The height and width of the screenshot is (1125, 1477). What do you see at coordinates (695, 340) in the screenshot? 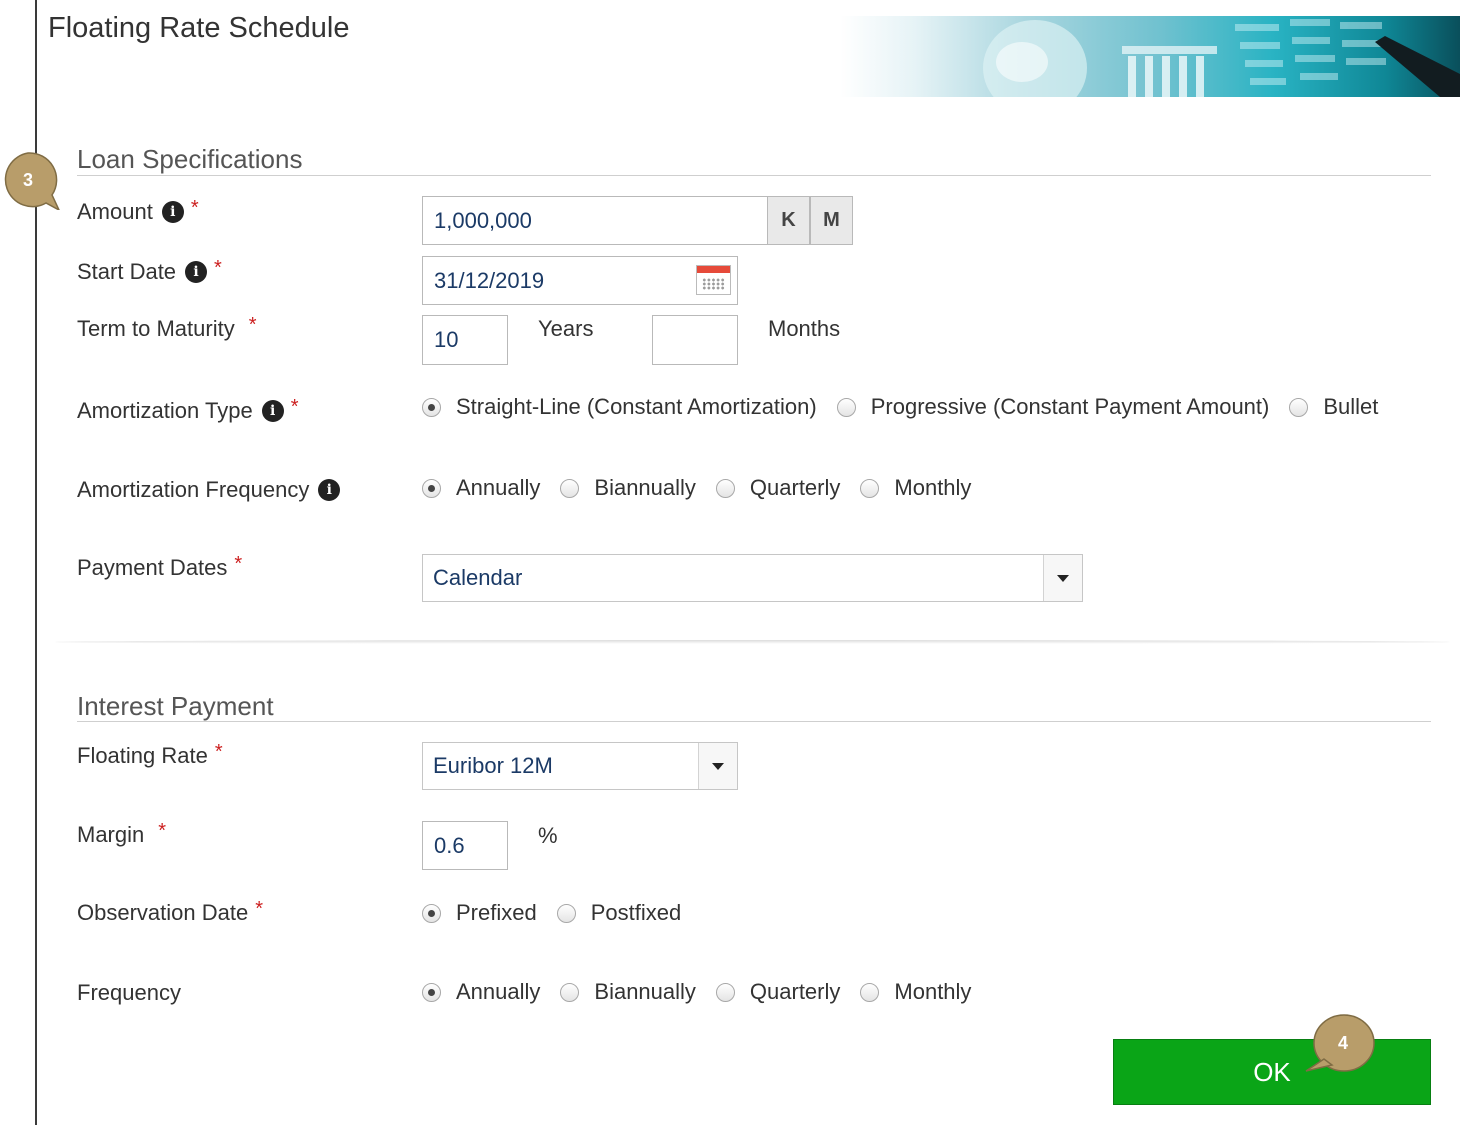
I see `term-months-input` at bounding box center [695, 340].